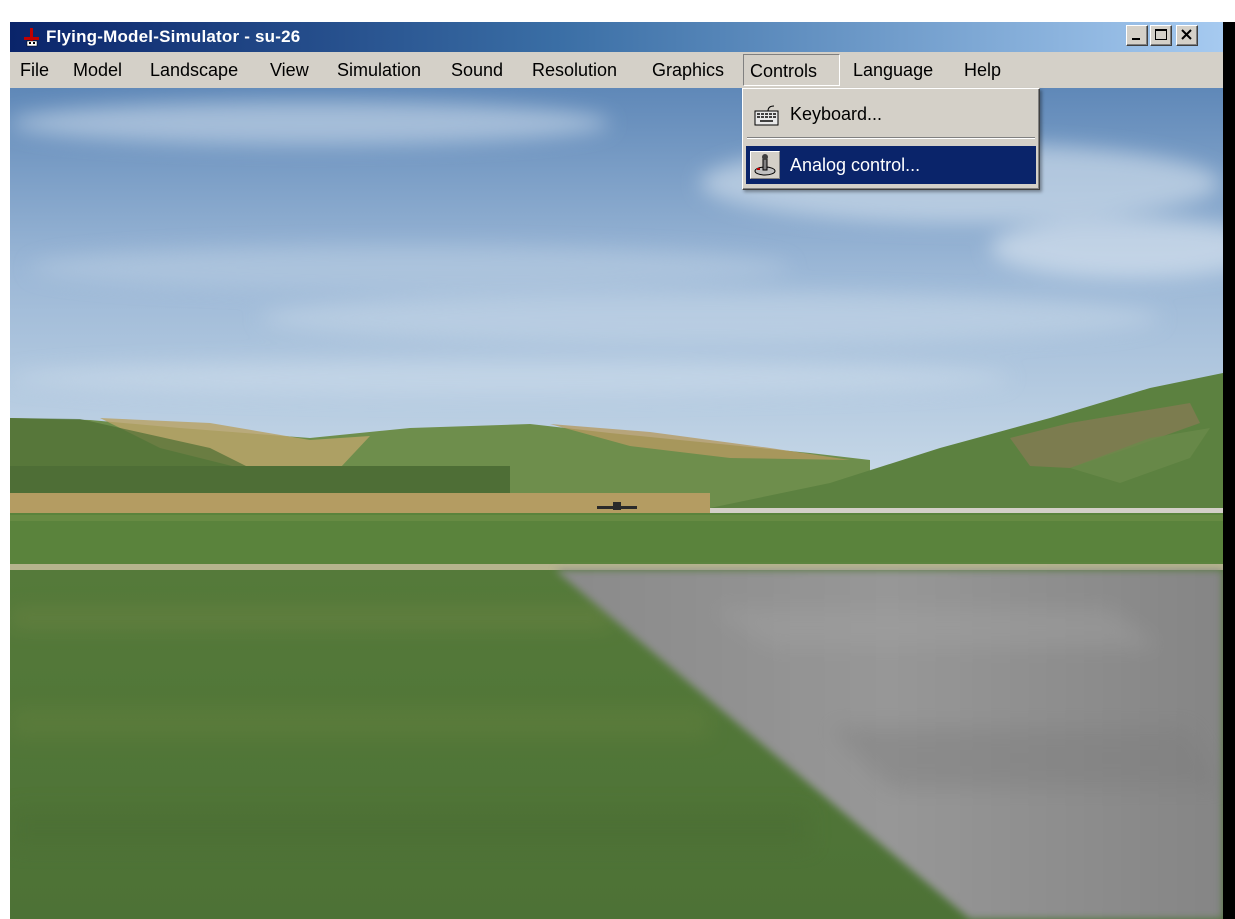  Describe the element at coordinates (97, 70) in the screenshot. I see `menu-model: Model` at that location.